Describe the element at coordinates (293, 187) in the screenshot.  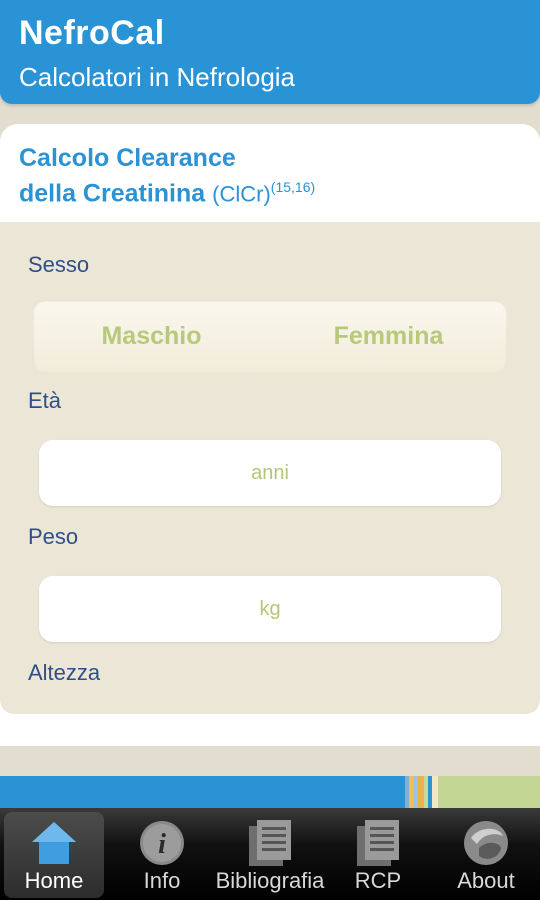
I see `calculator-title-refs: (15,16)` at that location.